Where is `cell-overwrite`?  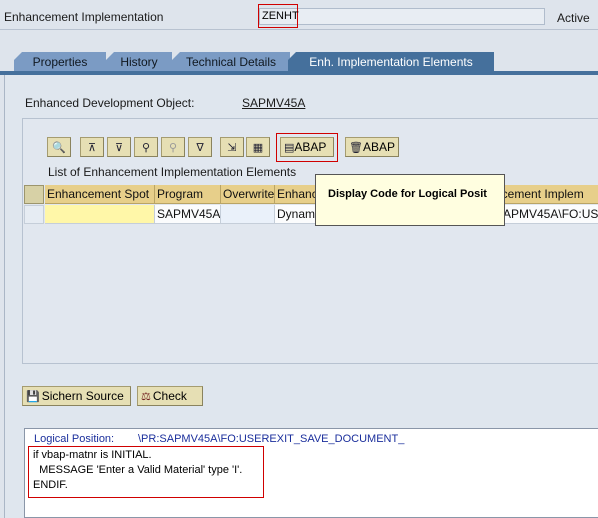 cell-overwrite is located at coordinates (248, 214).